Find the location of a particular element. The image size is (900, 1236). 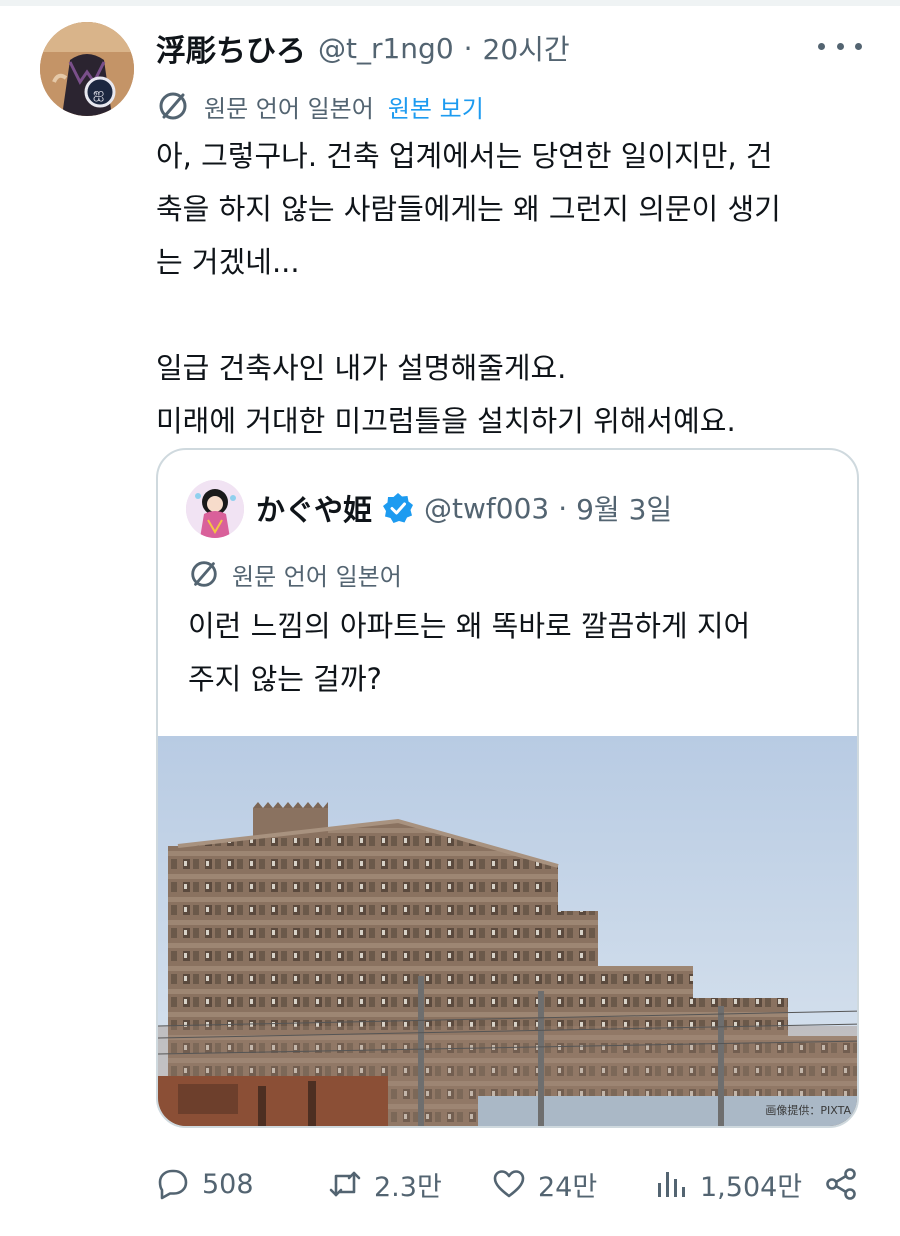

retweet-count: 2.3만 is located at coordinates (408, 1187).